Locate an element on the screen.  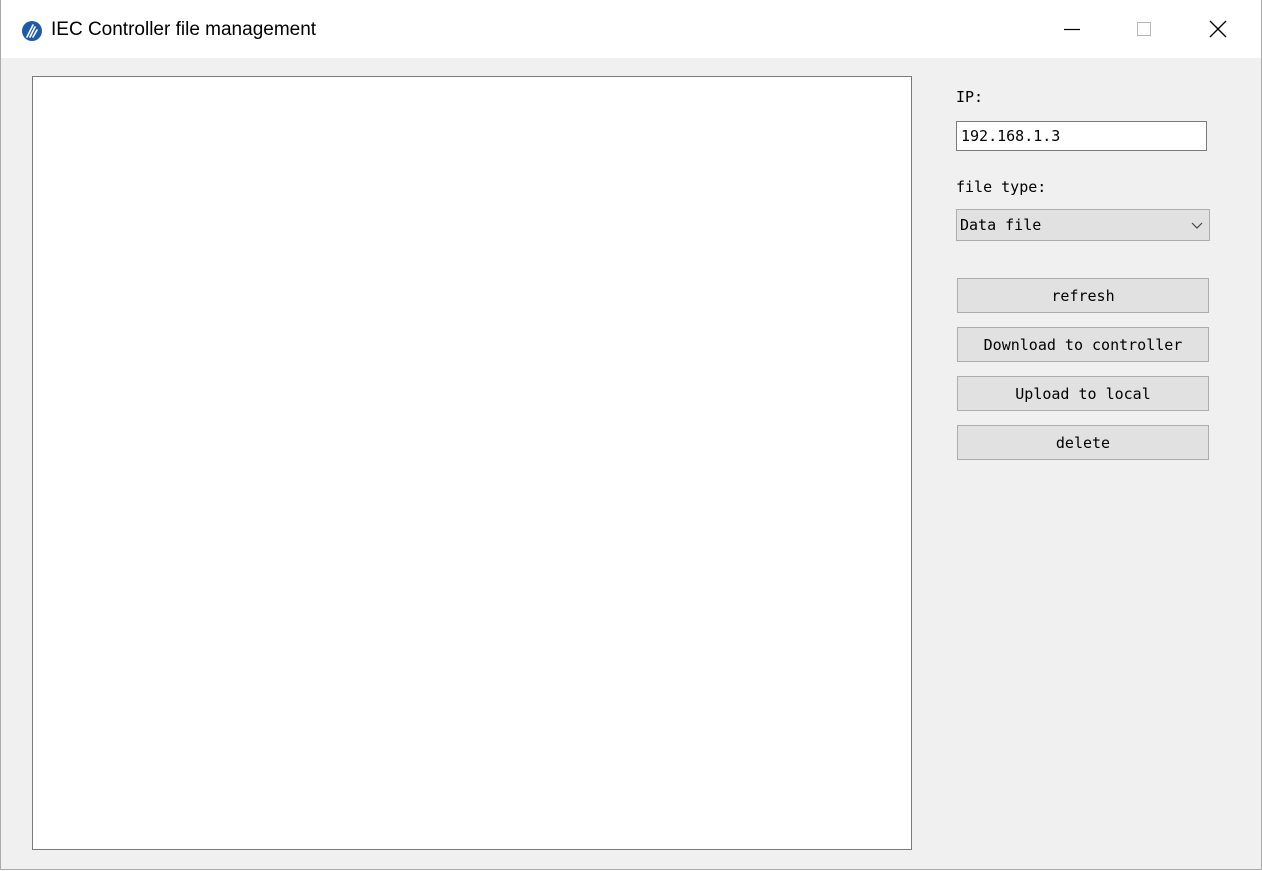
window-title: IEC Controller file management is located at coordinates (184, 29).